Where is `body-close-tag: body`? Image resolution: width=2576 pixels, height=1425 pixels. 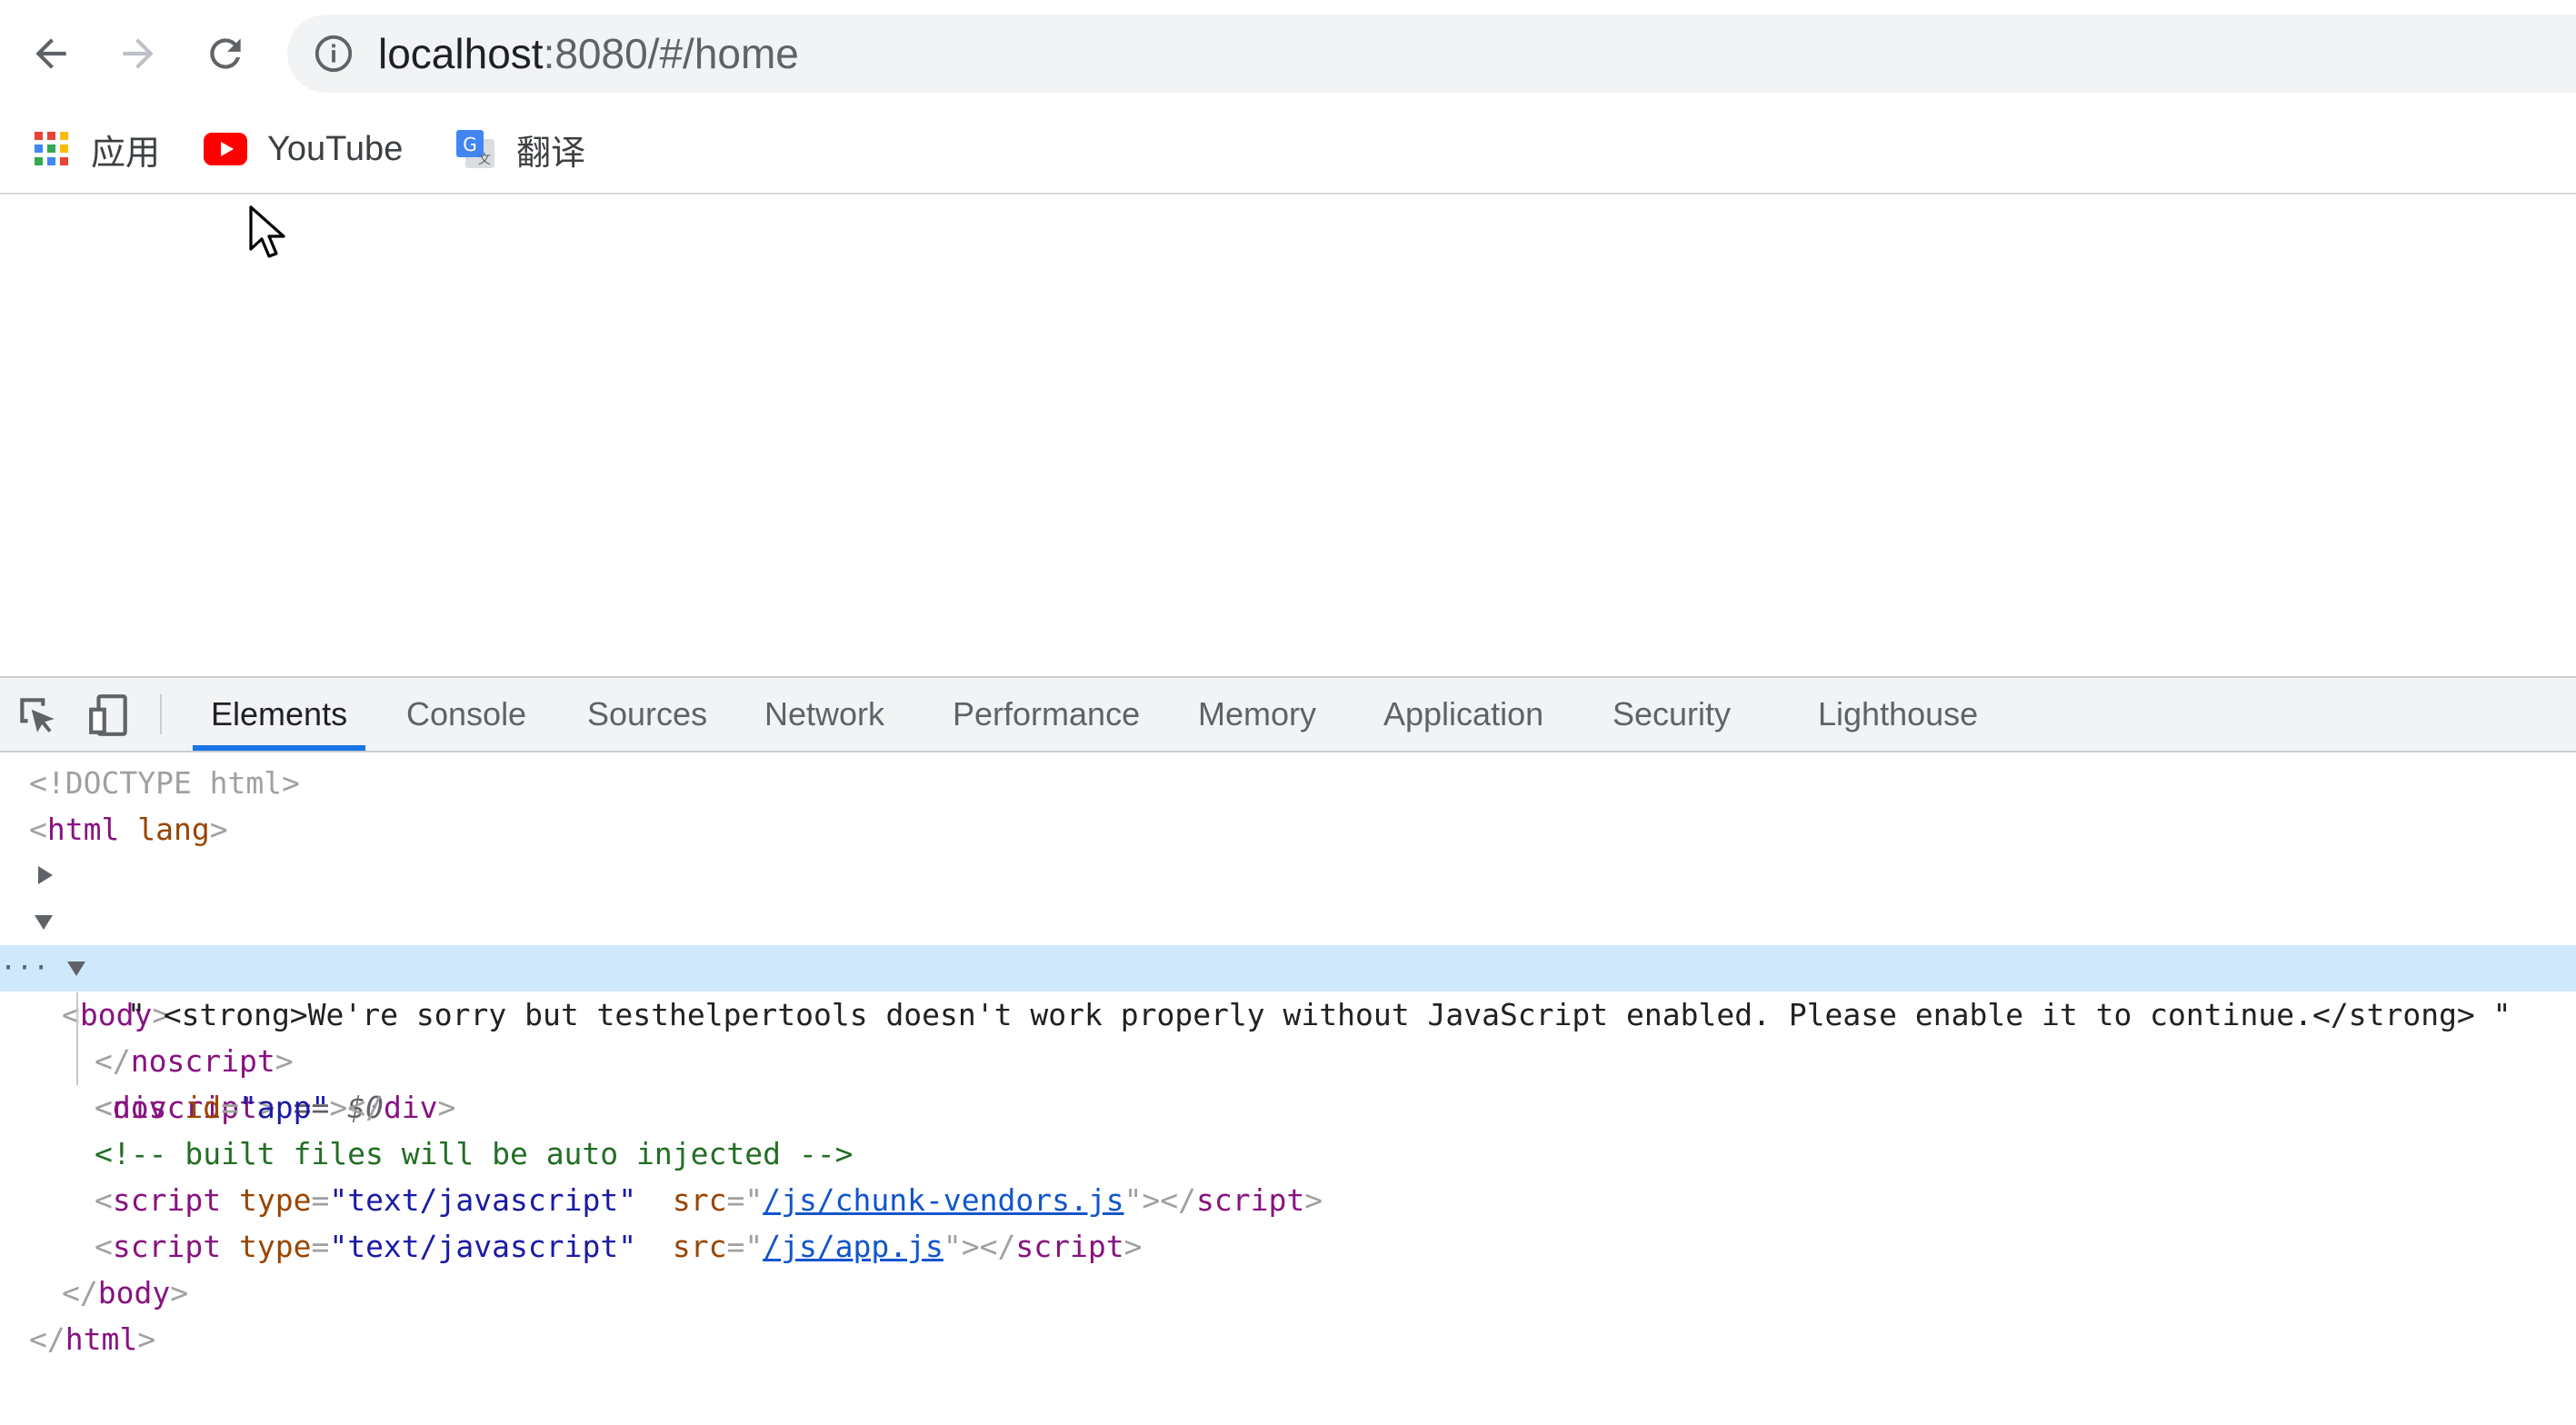 body-close-tag: body is located at coordinates (134, 1292).